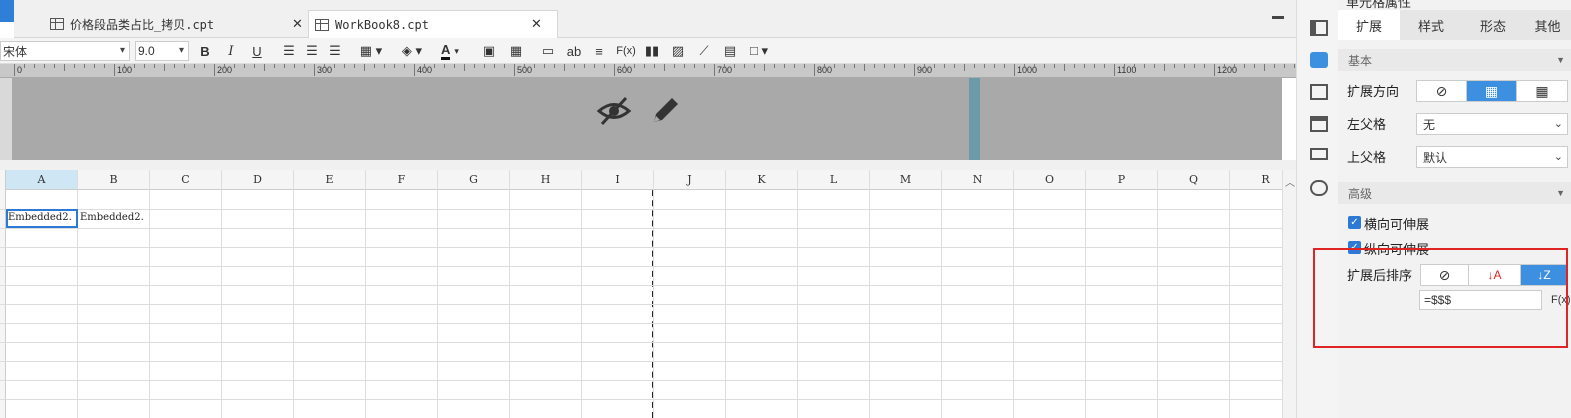 The width and height of the screenshot is (1571, 418). What do you see at coordinates (1431, 25) in the screenshot?
I see `tab-style: 样式` at bounding box center [1431, 25].